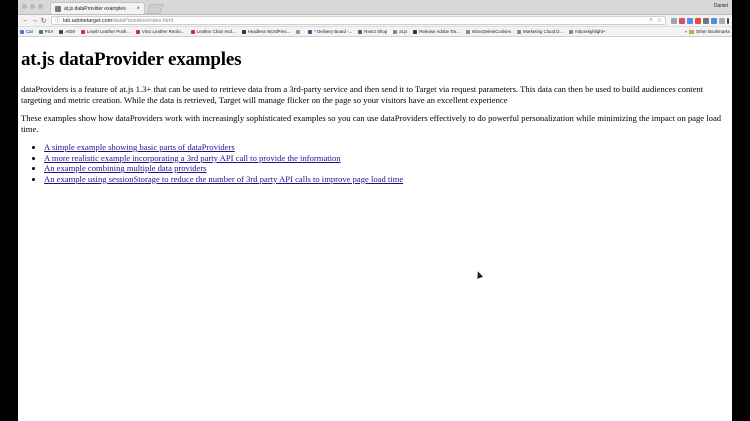 The height and width of the screenshot is (421, 750). What do you see at coordinates (142, 20) in the screenshot?
I see `url-path: /dataProviders/index.html` at bounding box center [142, 20].